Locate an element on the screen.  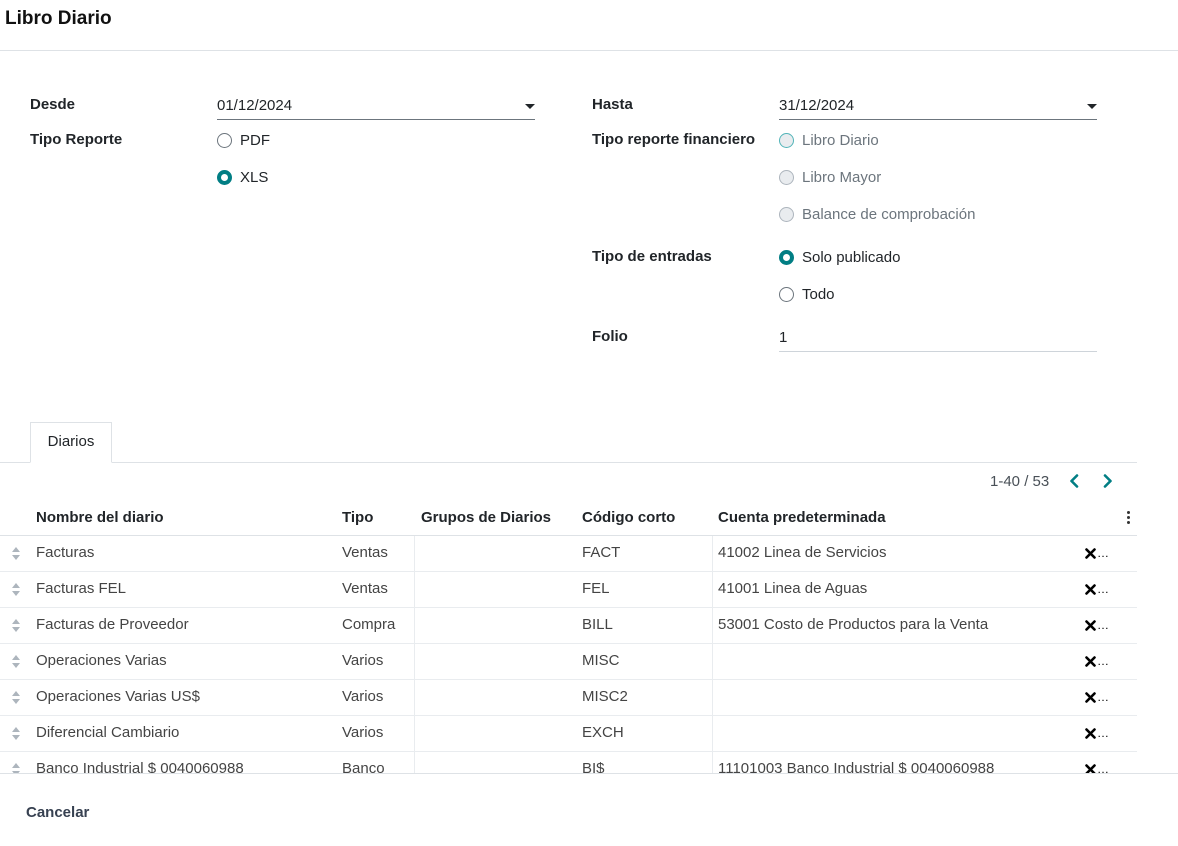
tipo-reporte-financiero-label: Tipo reporte financiero is located at coordinates (674, 139).